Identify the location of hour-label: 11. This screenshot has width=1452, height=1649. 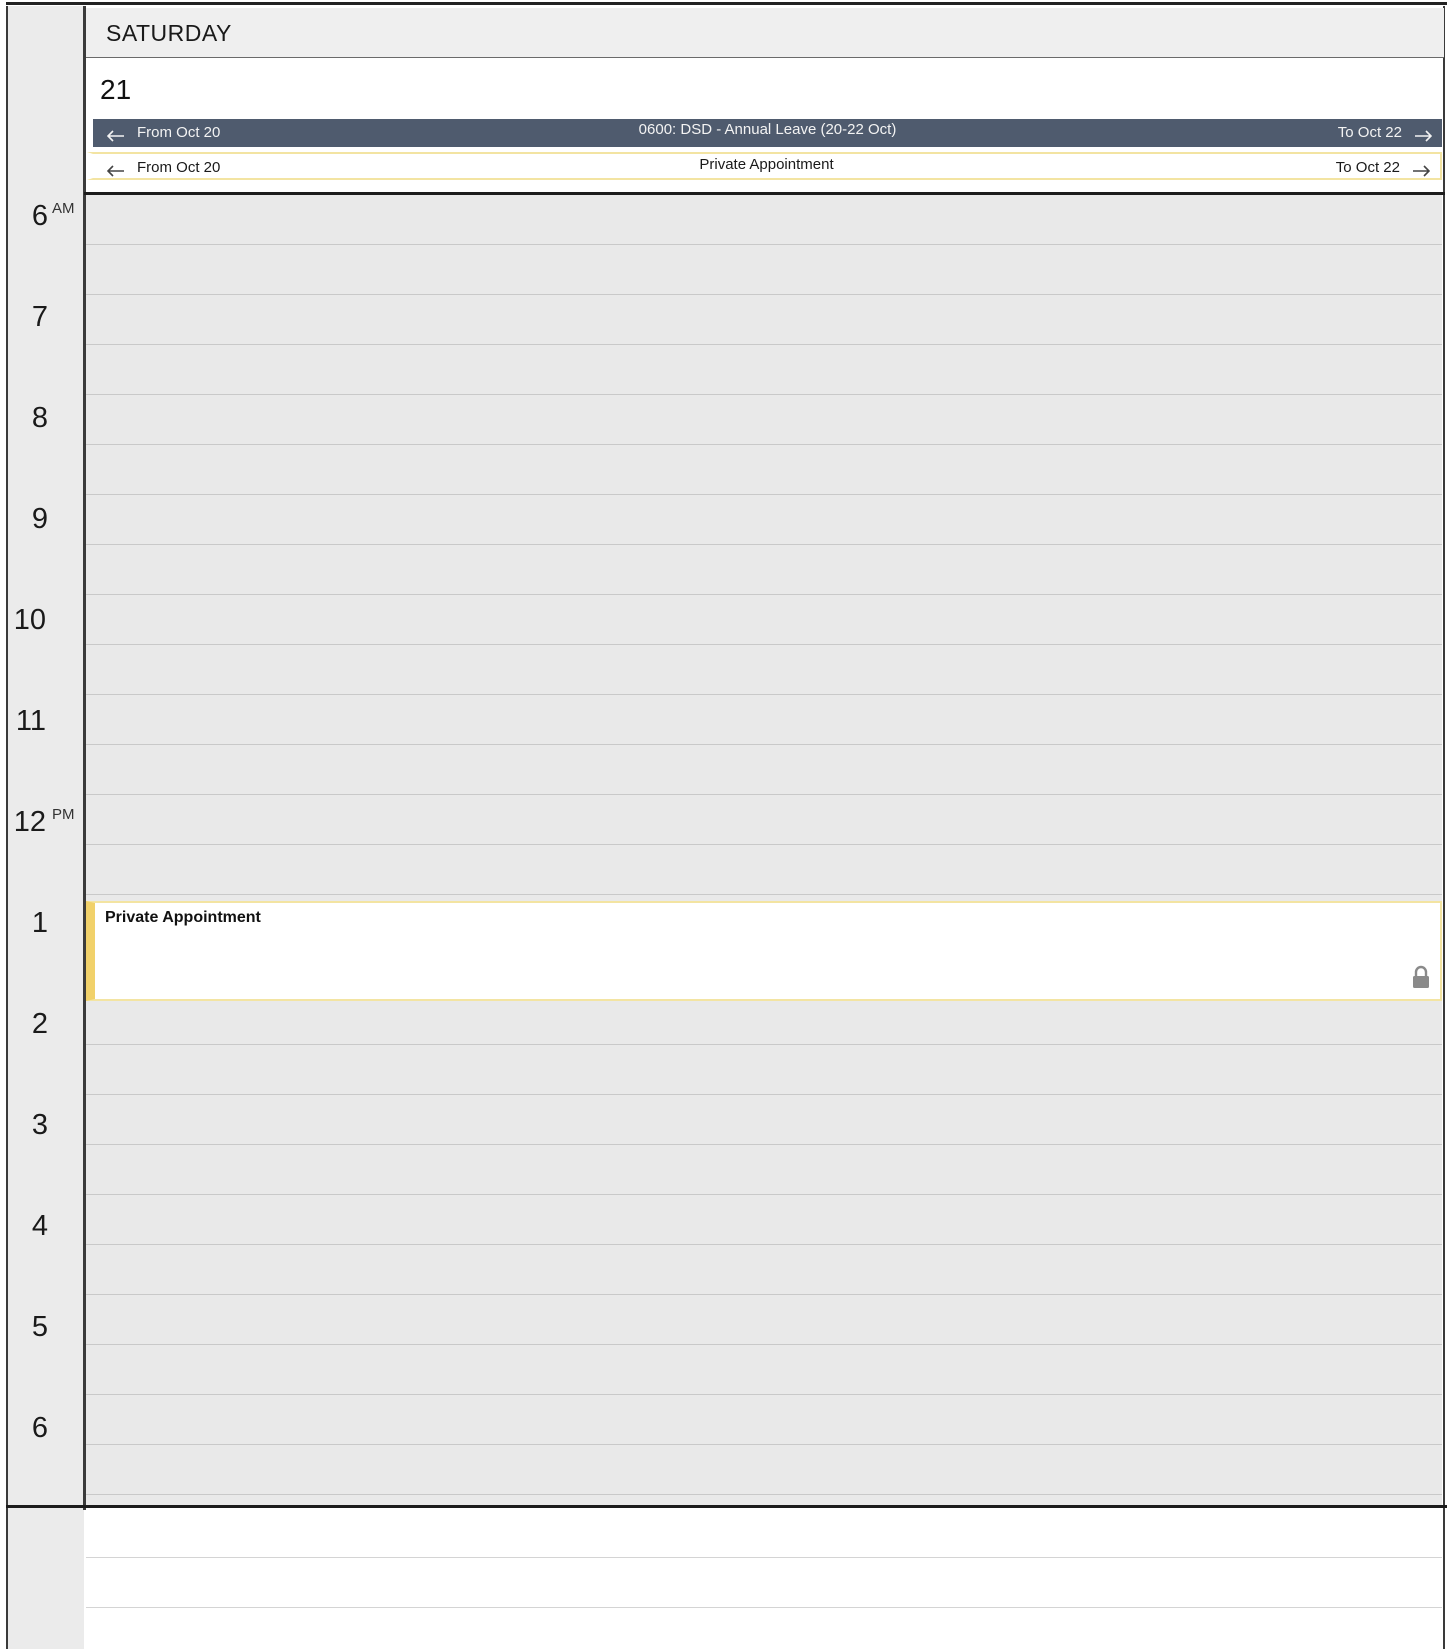
(46, 725).